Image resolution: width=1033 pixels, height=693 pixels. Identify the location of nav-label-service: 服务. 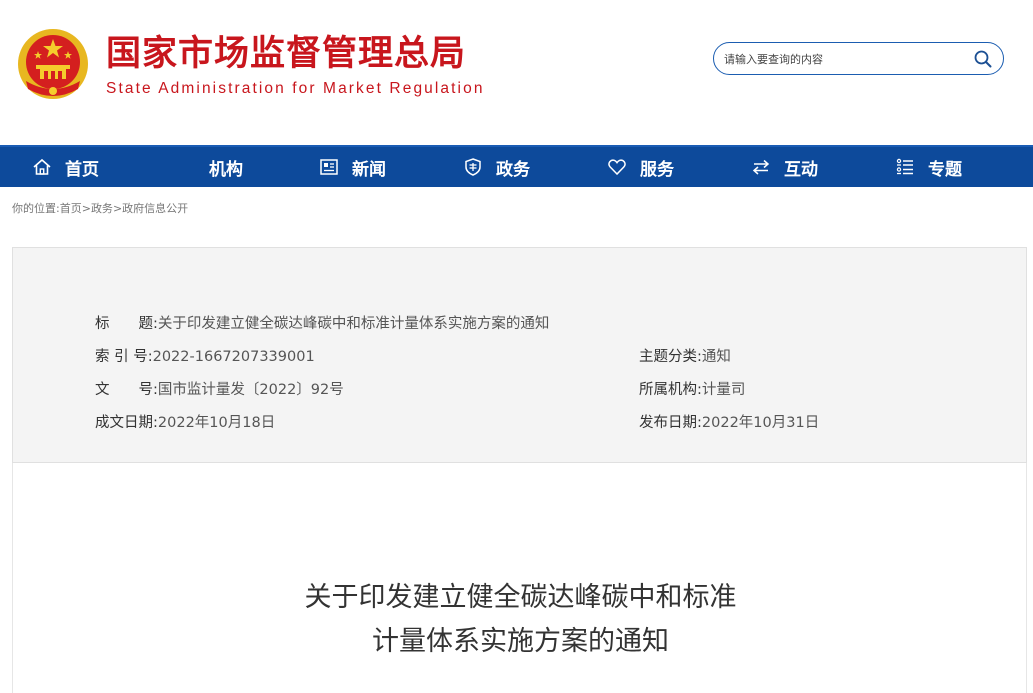
(657, 169).